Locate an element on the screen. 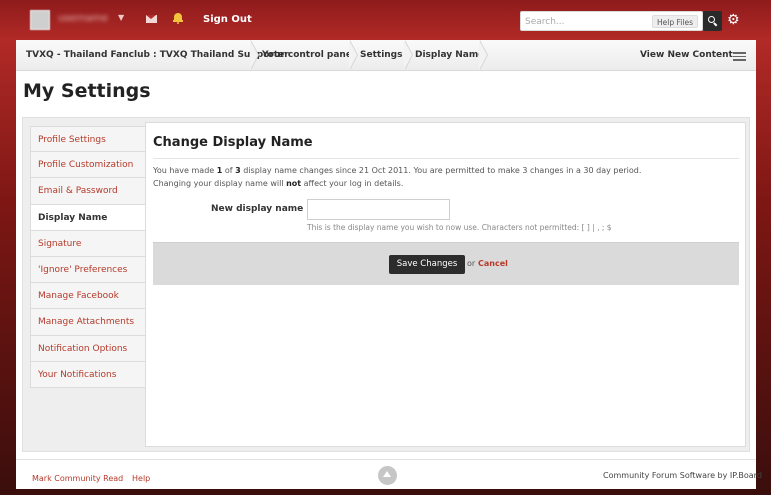 This screenshot has height=495, width=771. view-new-content-link: View New Content is located at coordinates (686, 55).